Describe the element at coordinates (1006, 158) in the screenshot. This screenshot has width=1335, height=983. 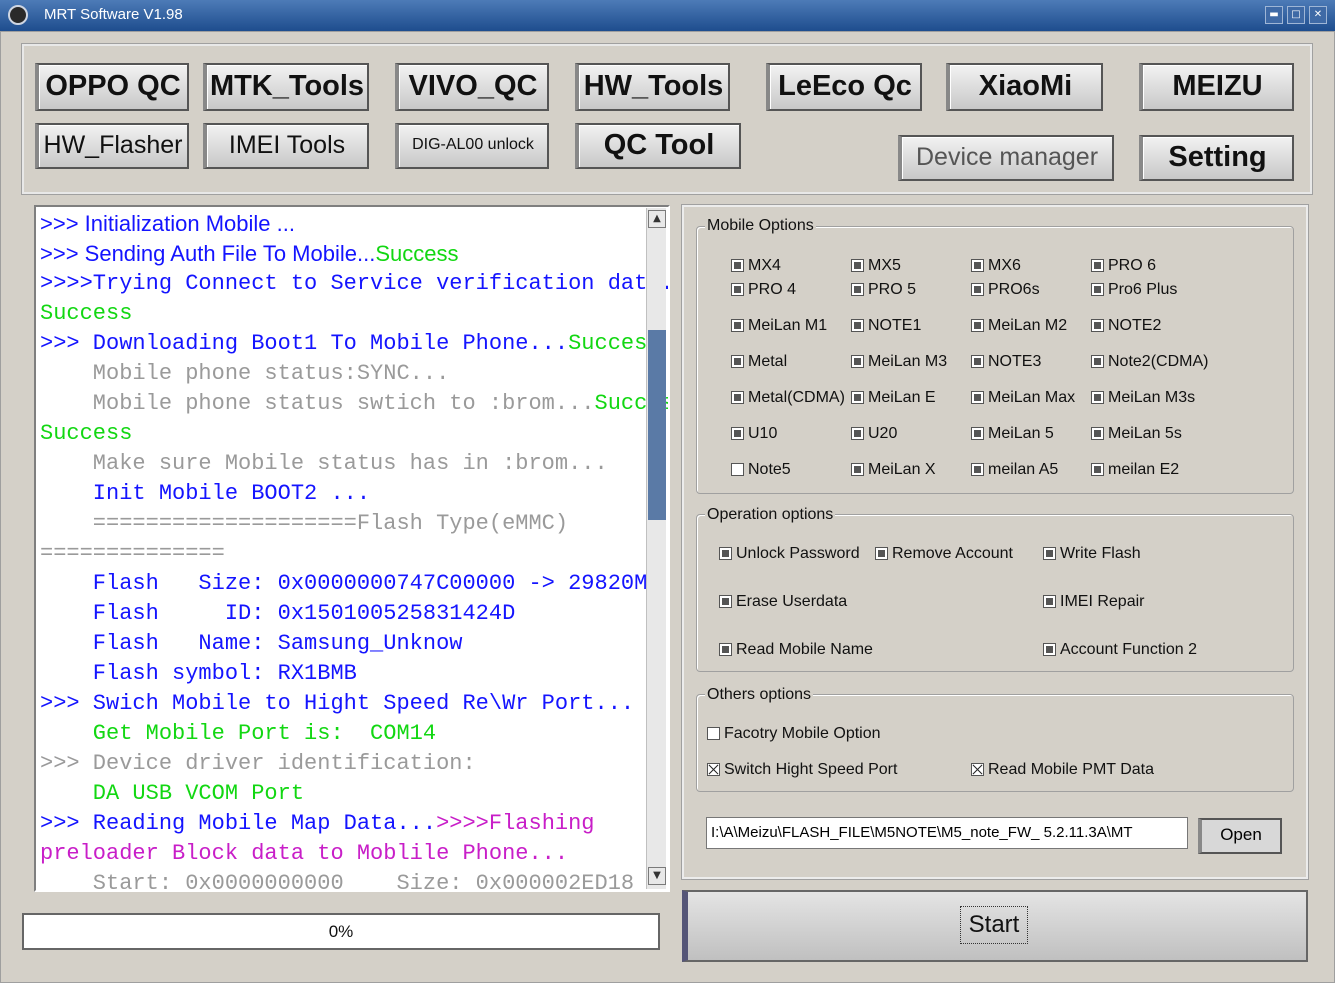
I see `device-manager-button: Device manager` at that location.